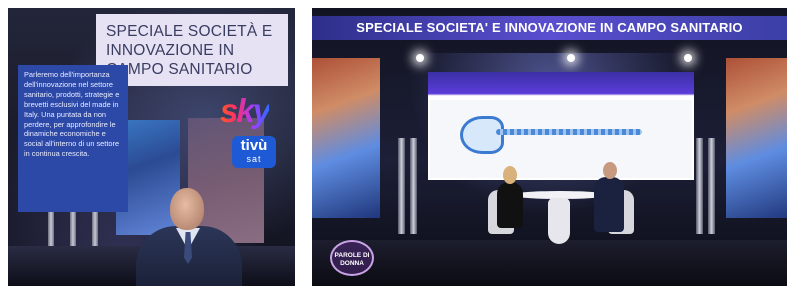  Describe the element at coordinates (510, 205) in the screenshot. I see `host-body` at that location.